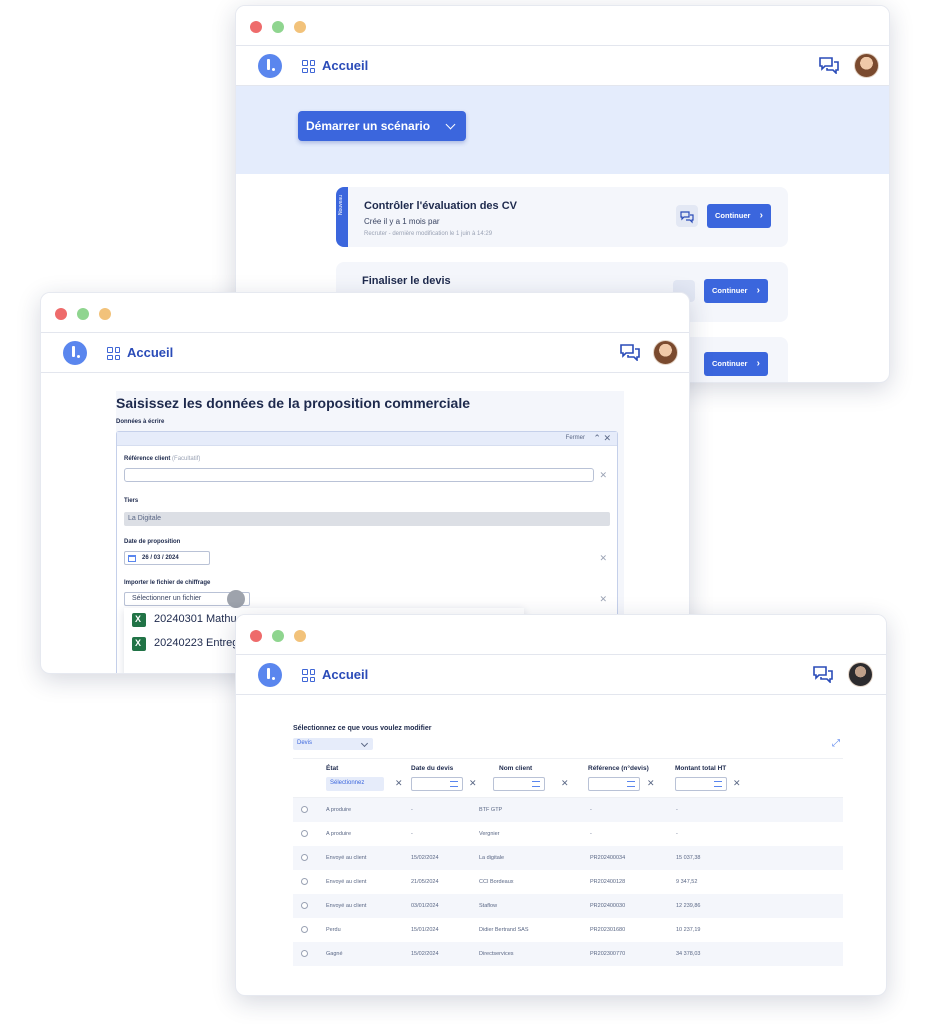  Describe the element at coordinates (195, 619) in the screenshot. I see `file-item: 20240301 Mathu` at that location.